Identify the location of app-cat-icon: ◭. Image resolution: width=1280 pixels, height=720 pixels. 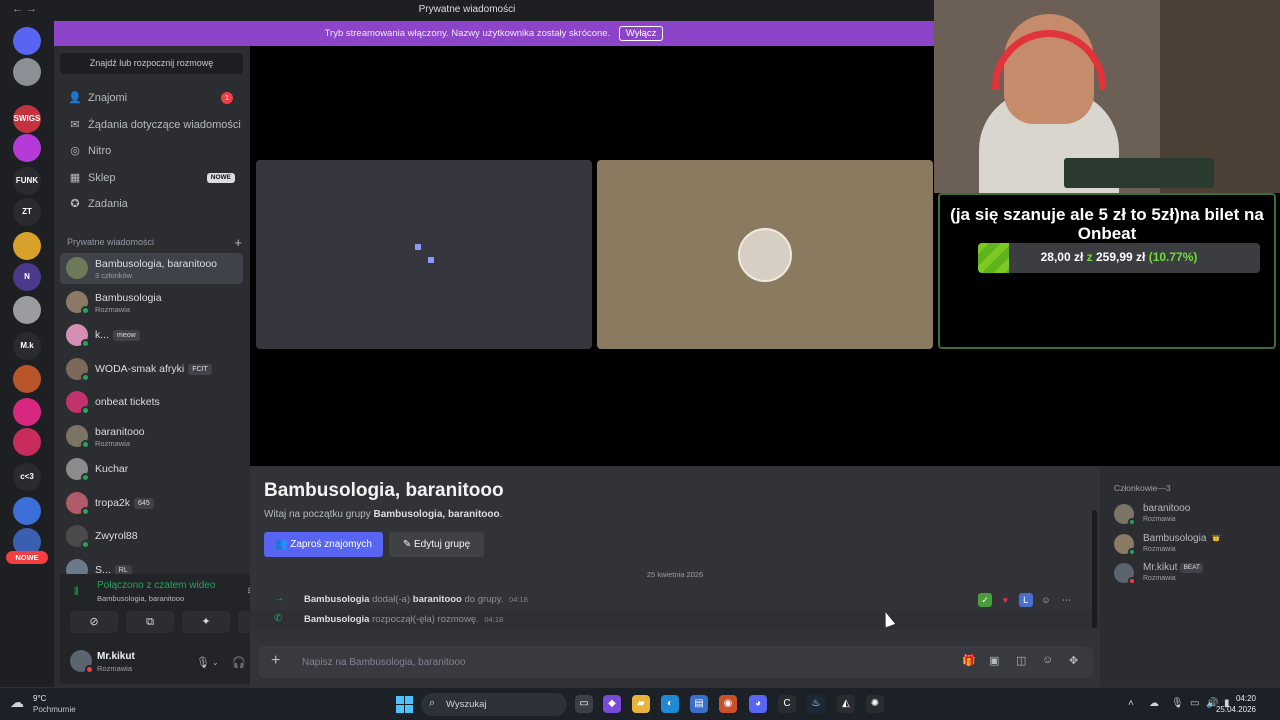
(846, 704).